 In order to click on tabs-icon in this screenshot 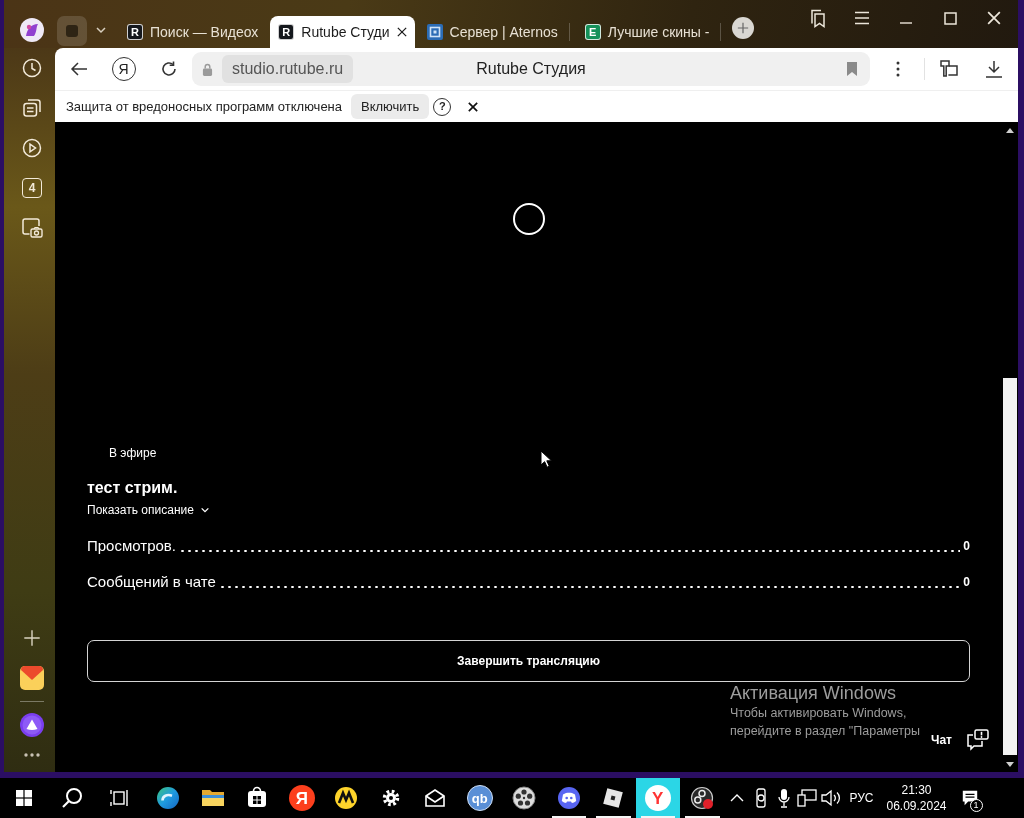, I will do `click(32, 108)`.